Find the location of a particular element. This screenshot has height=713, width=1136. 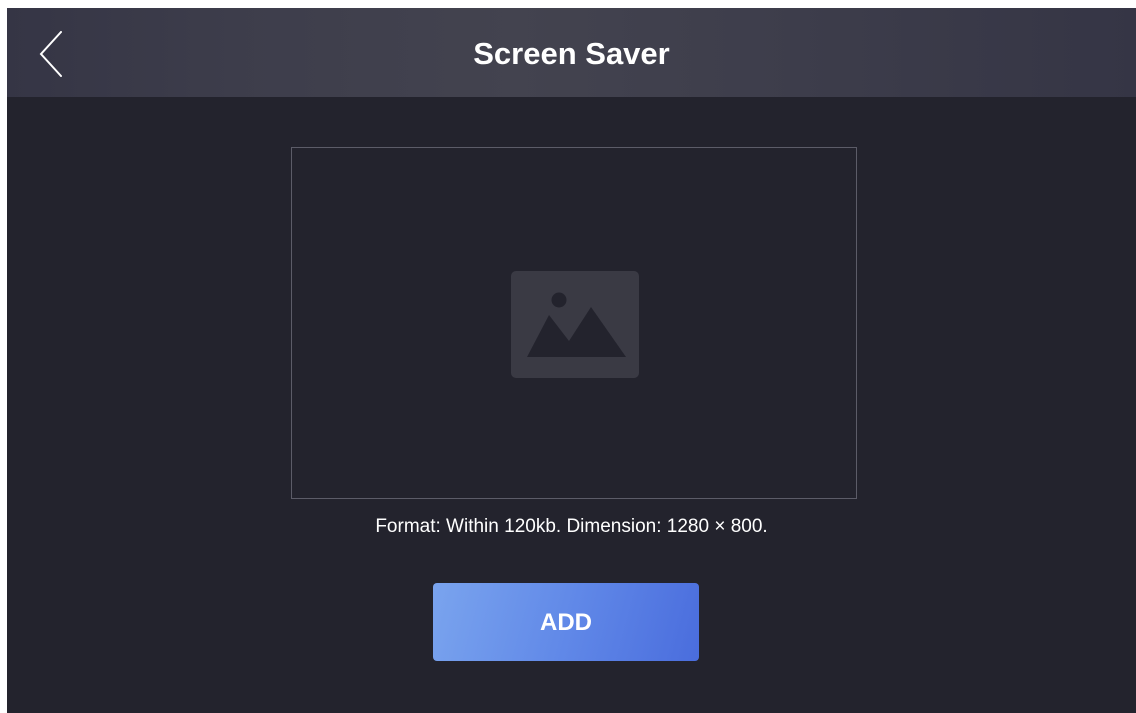

image-placeholder-icon is located at coordinates (575, 324).